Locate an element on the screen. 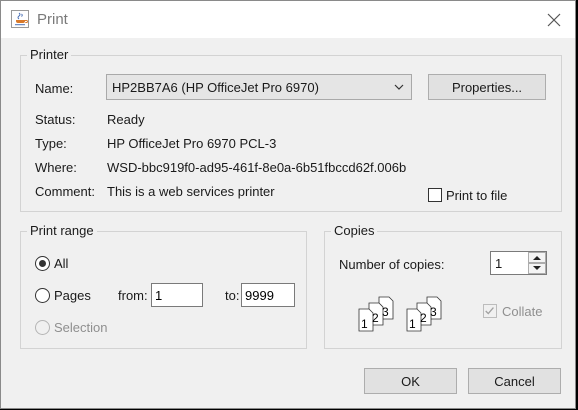 The image size is (578, 410). from-page-input is located at coordinates (177, 295).